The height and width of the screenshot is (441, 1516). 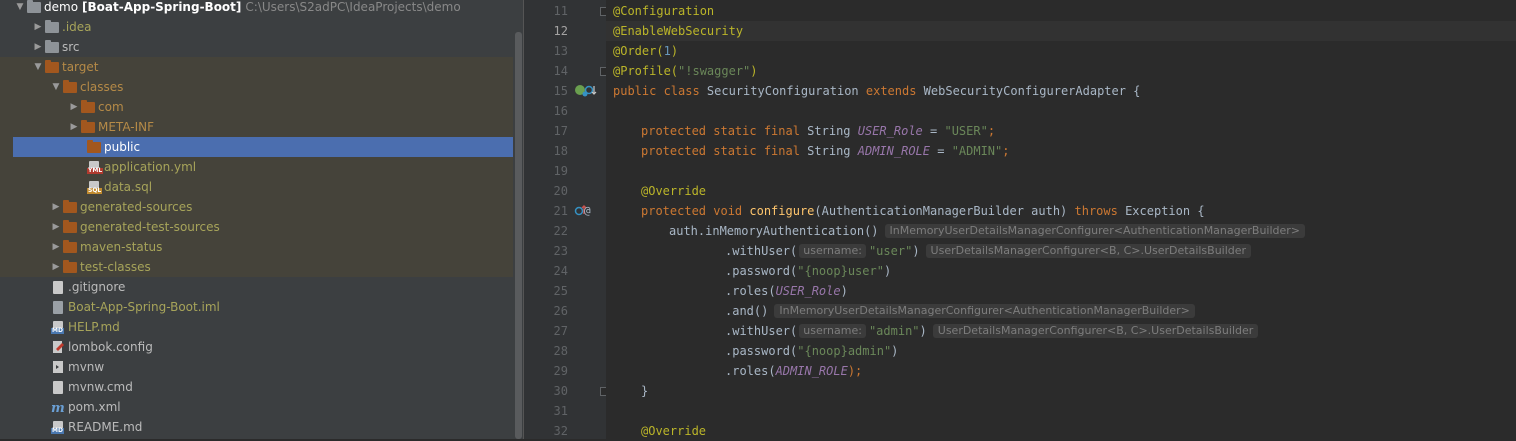 I want to click on tree-row-target: ▼ target, so click(x=256, y=67).